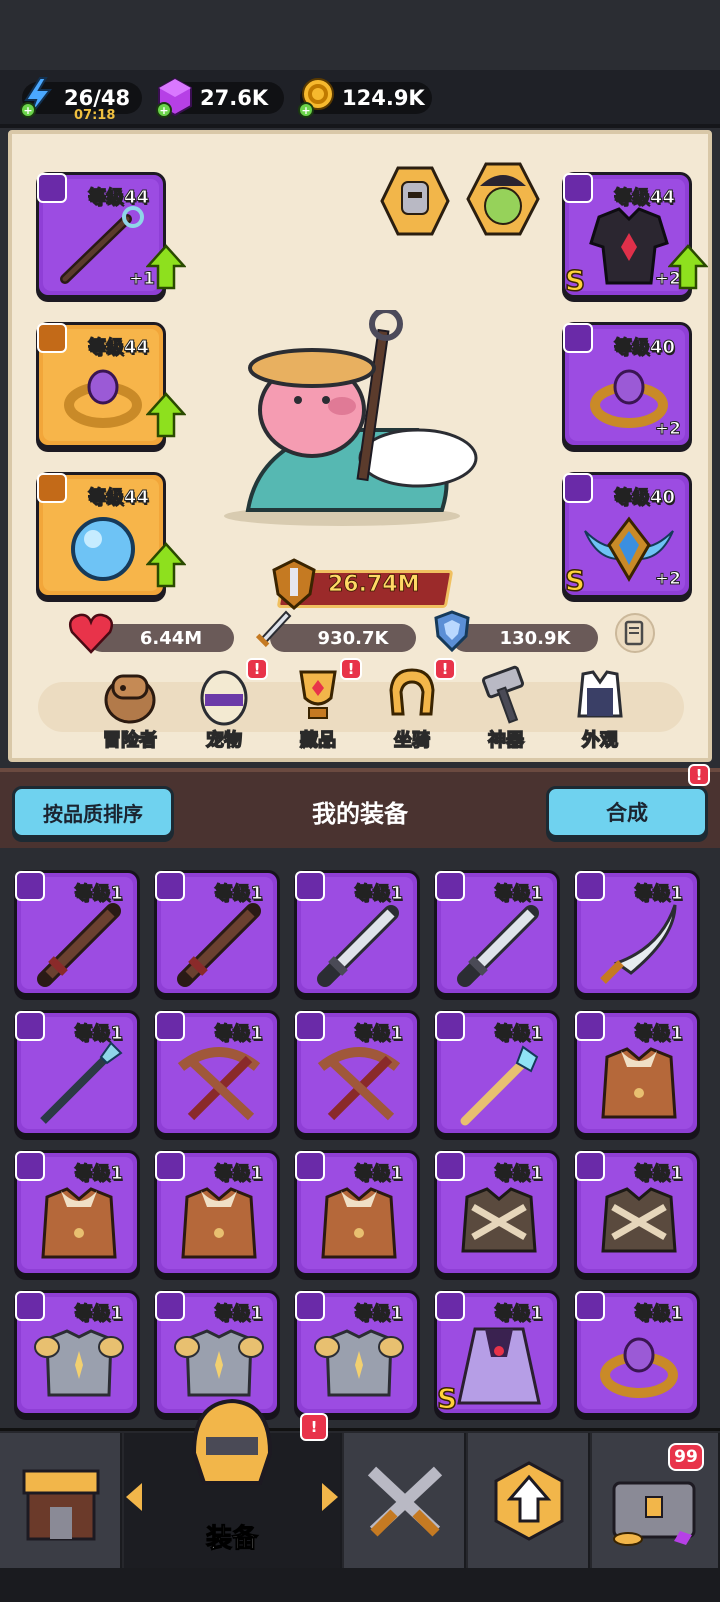  I want to click on wood-sword-icon, so click(219, 945).